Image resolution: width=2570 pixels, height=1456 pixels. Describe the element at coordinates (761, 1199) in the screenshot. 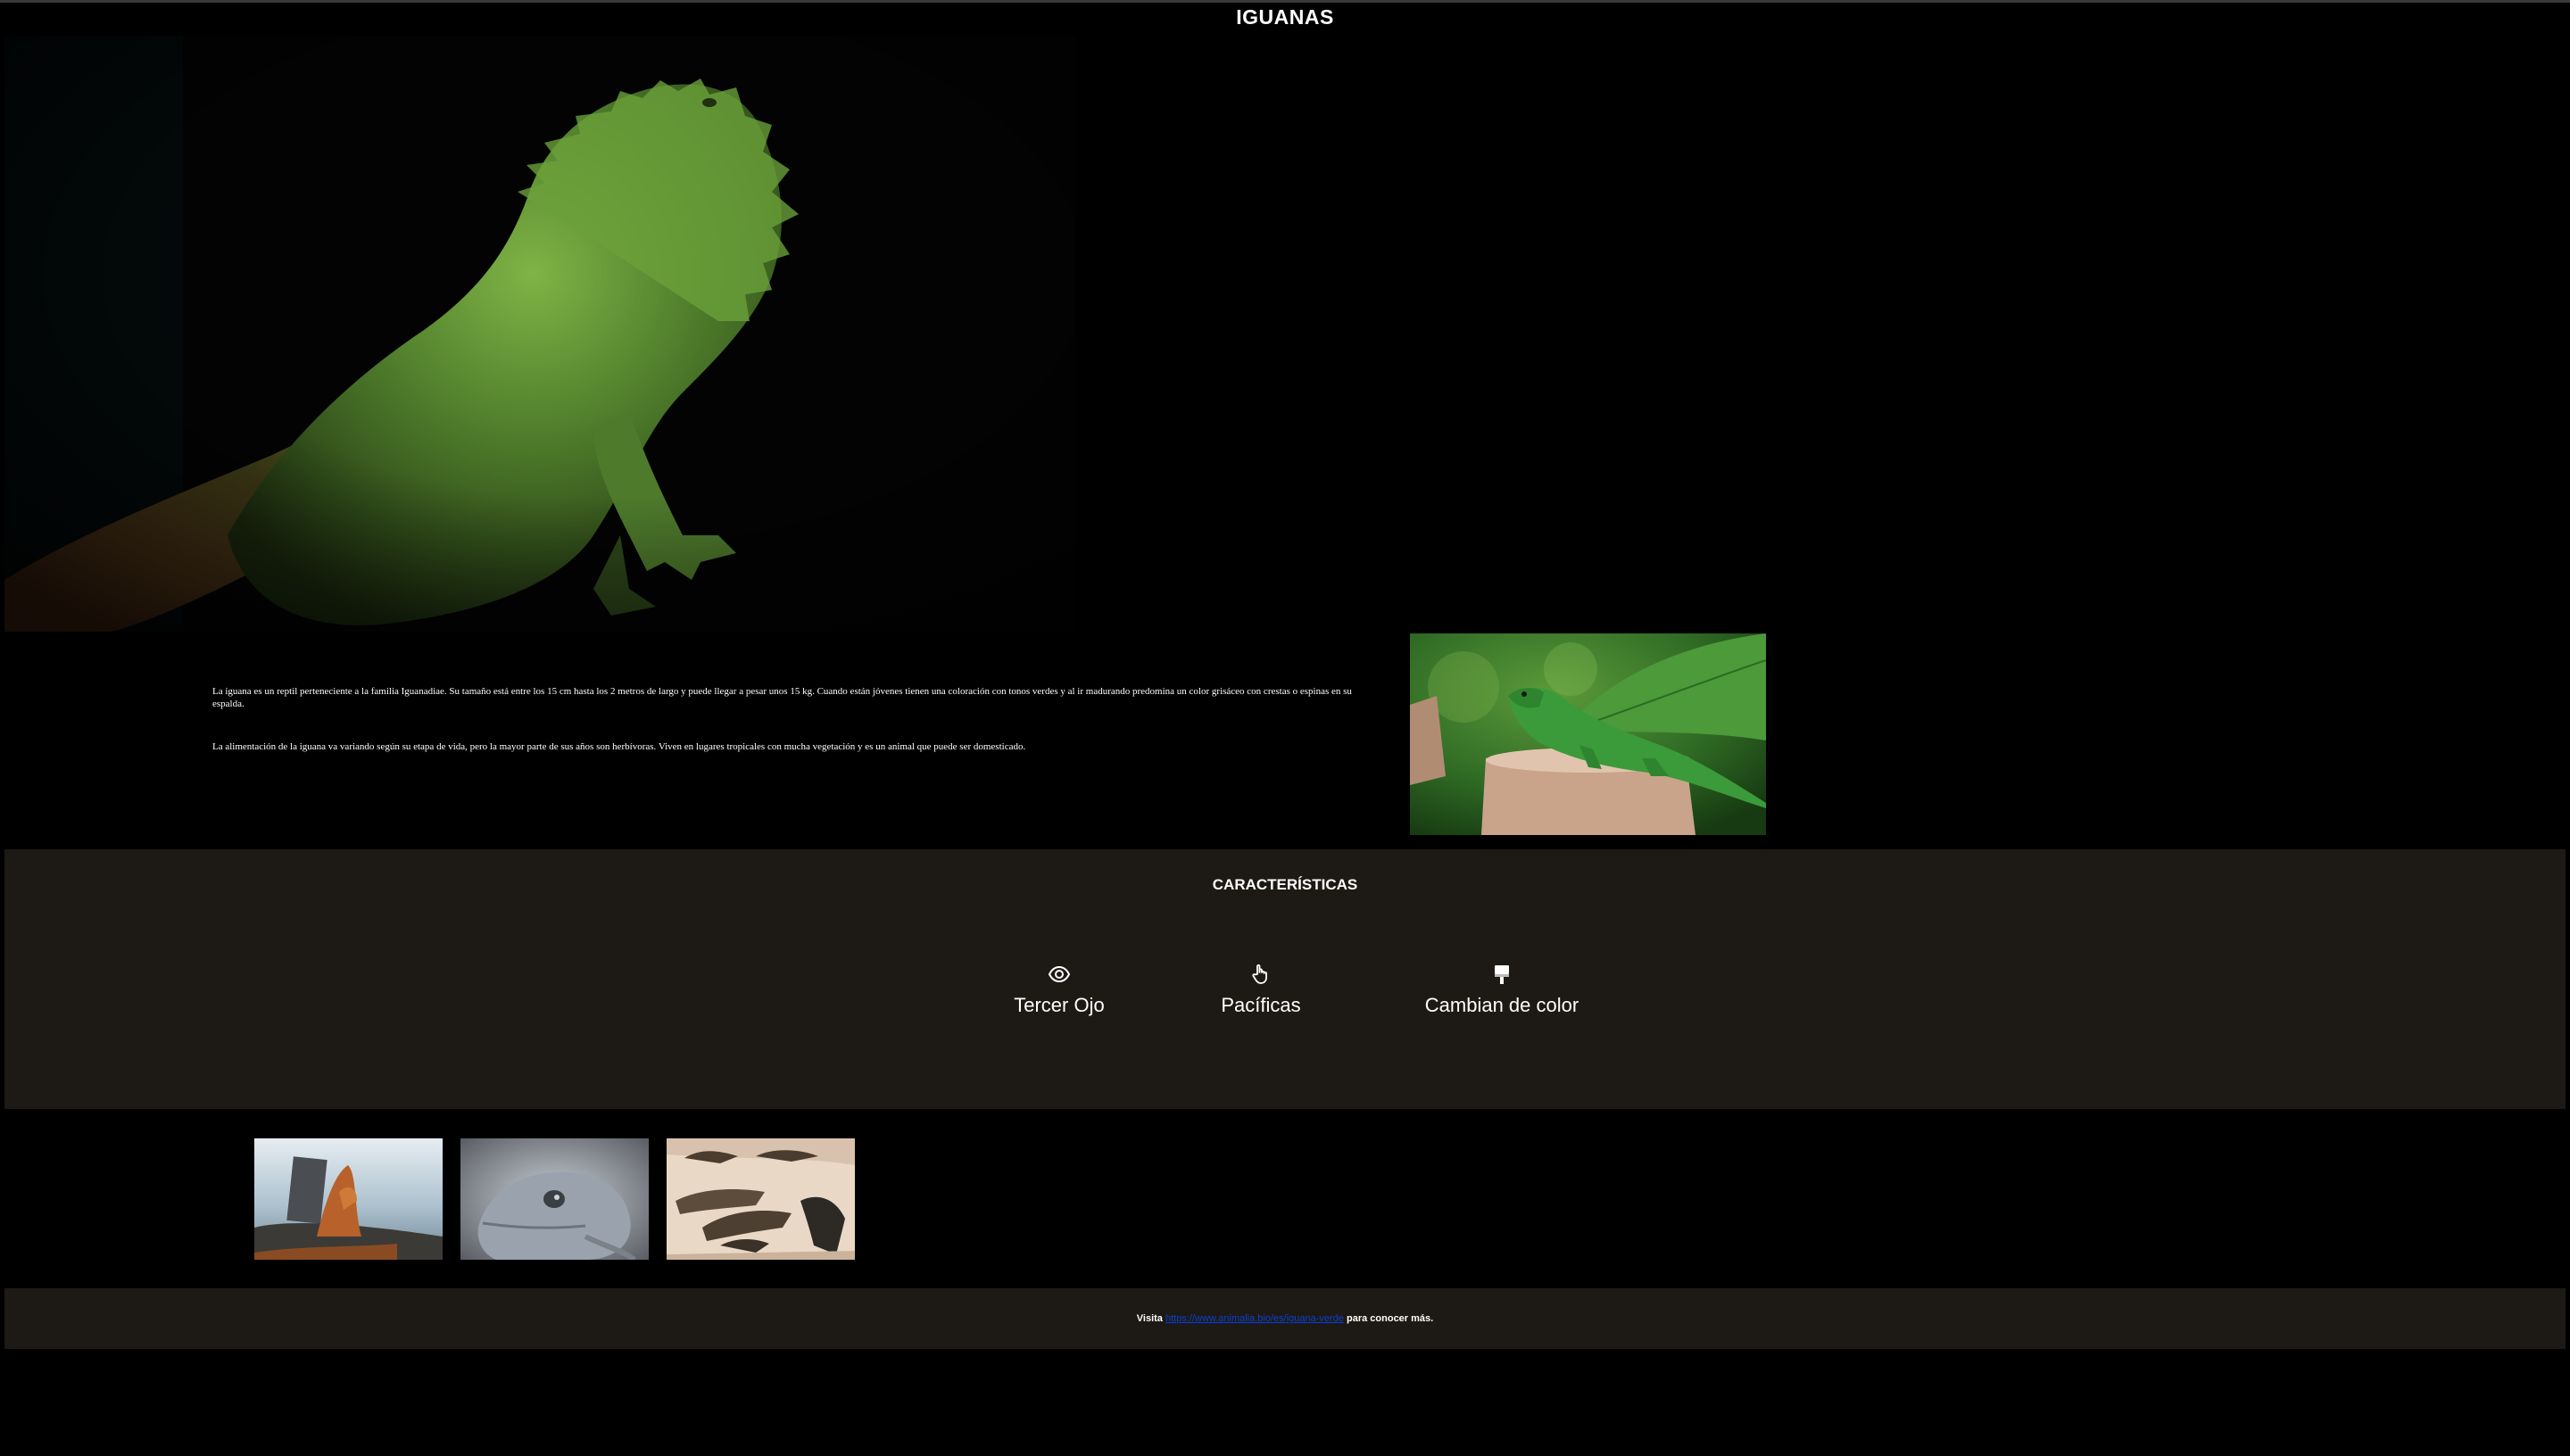

I see `gallery-image-iguanas-beach` at that location.